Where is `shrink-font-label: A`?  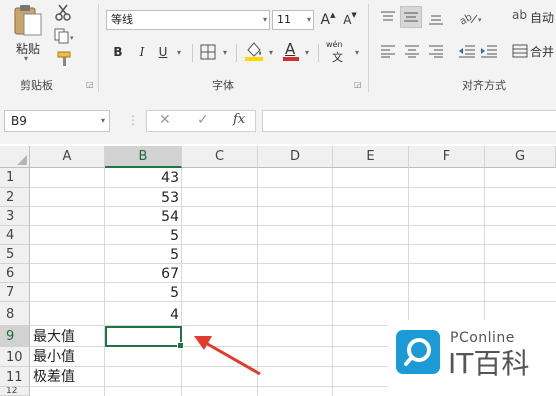
shrink-font-label: A is located at coordinates (347, 20).